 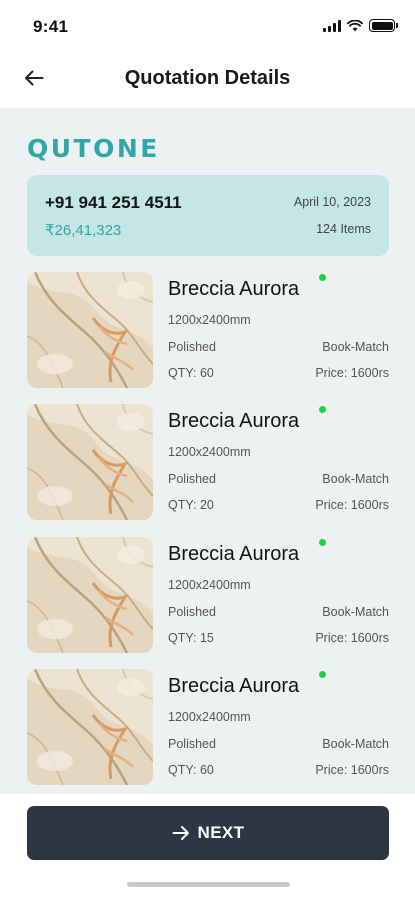 What do you see at coordinates (191, 638) in the screenshot?
I see `product-quantity: QTY: 15` at bounding box center [191, 638].